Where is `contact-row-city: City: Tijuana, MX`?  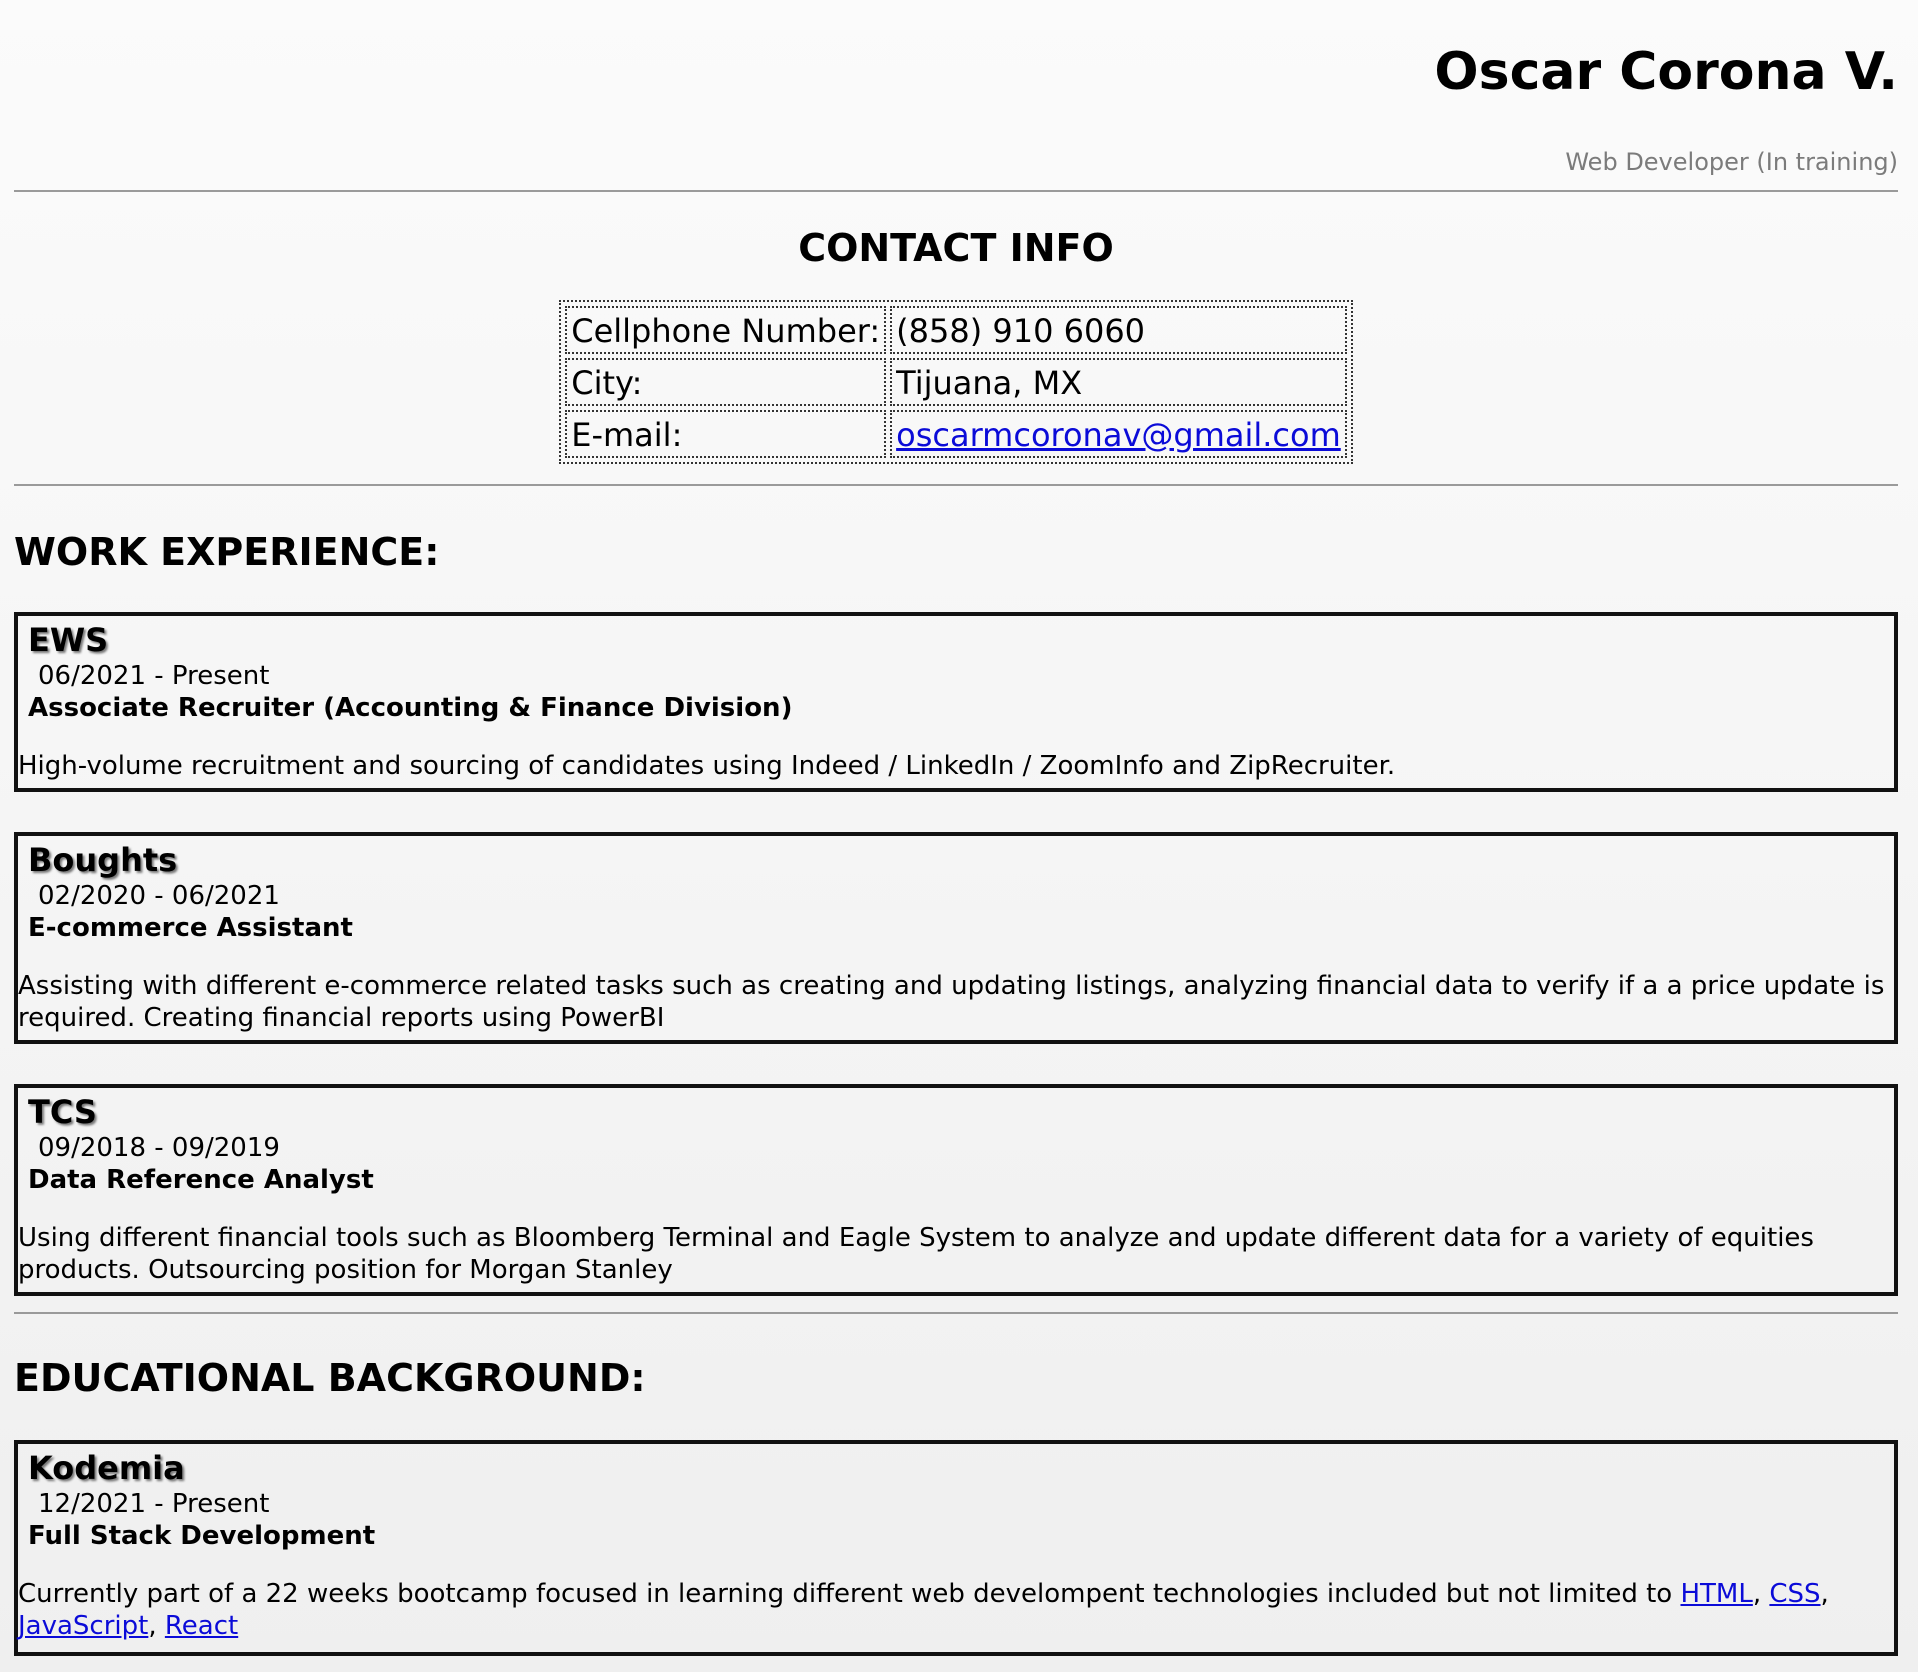
contact-row-city: City: Tijuana, MX is located at coordinates (956, 382).